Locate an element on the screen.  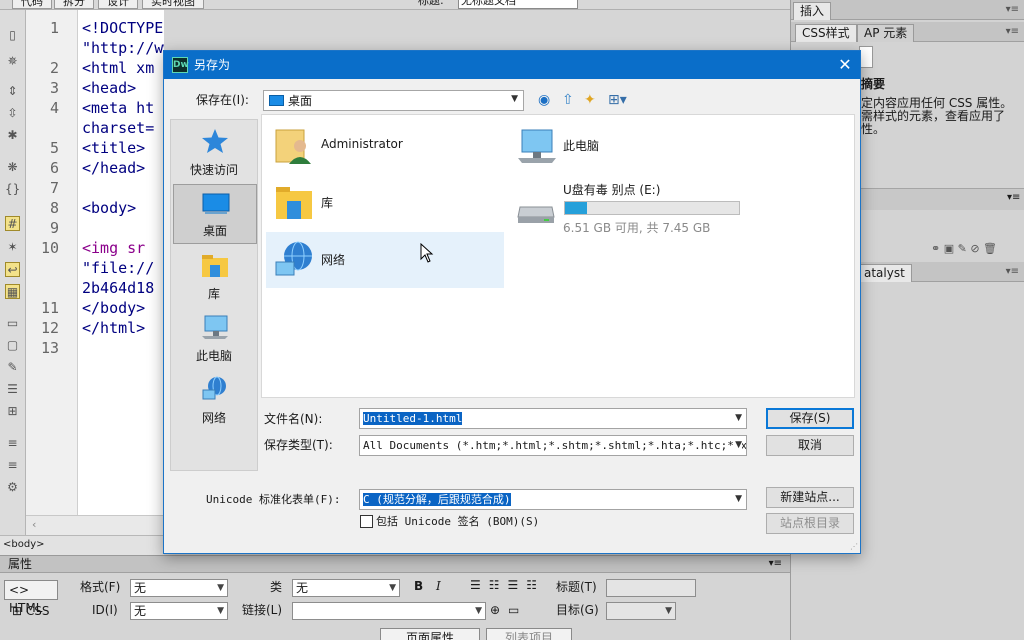
line-number-gutter: 1 2 3 4 5 6 7 8 9 10 11 12 13 is located at coordinates (52, 262).